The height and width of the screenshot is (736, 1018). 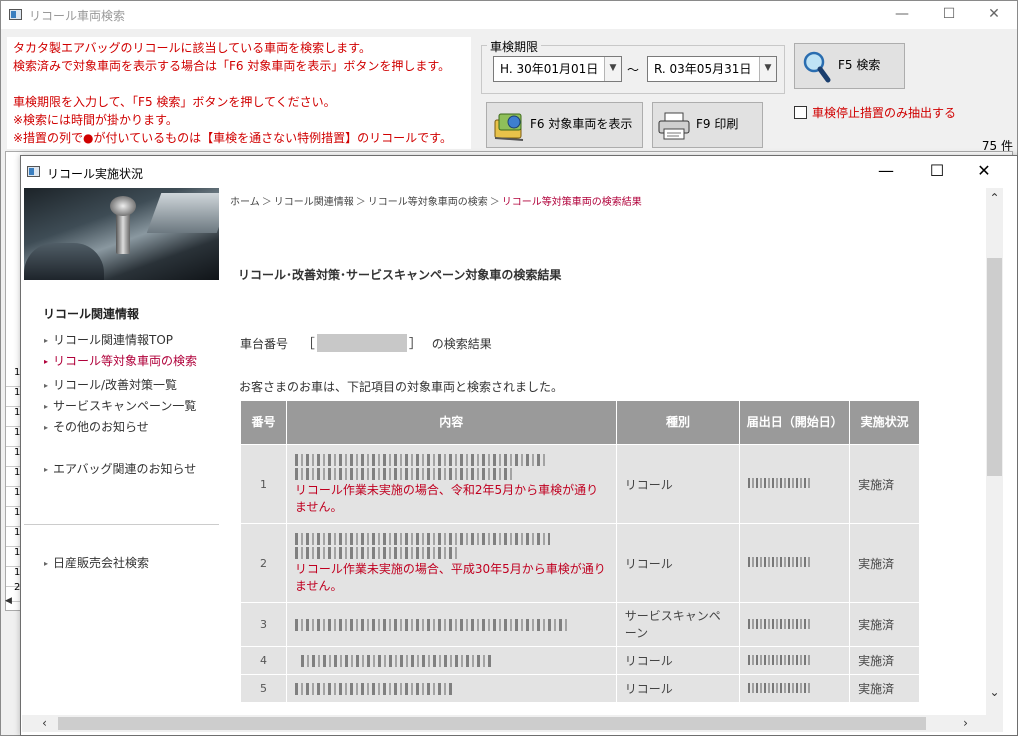 I want to click on vertical-scrollbar: ⌃ ⌄, so click(x=994, y=451).